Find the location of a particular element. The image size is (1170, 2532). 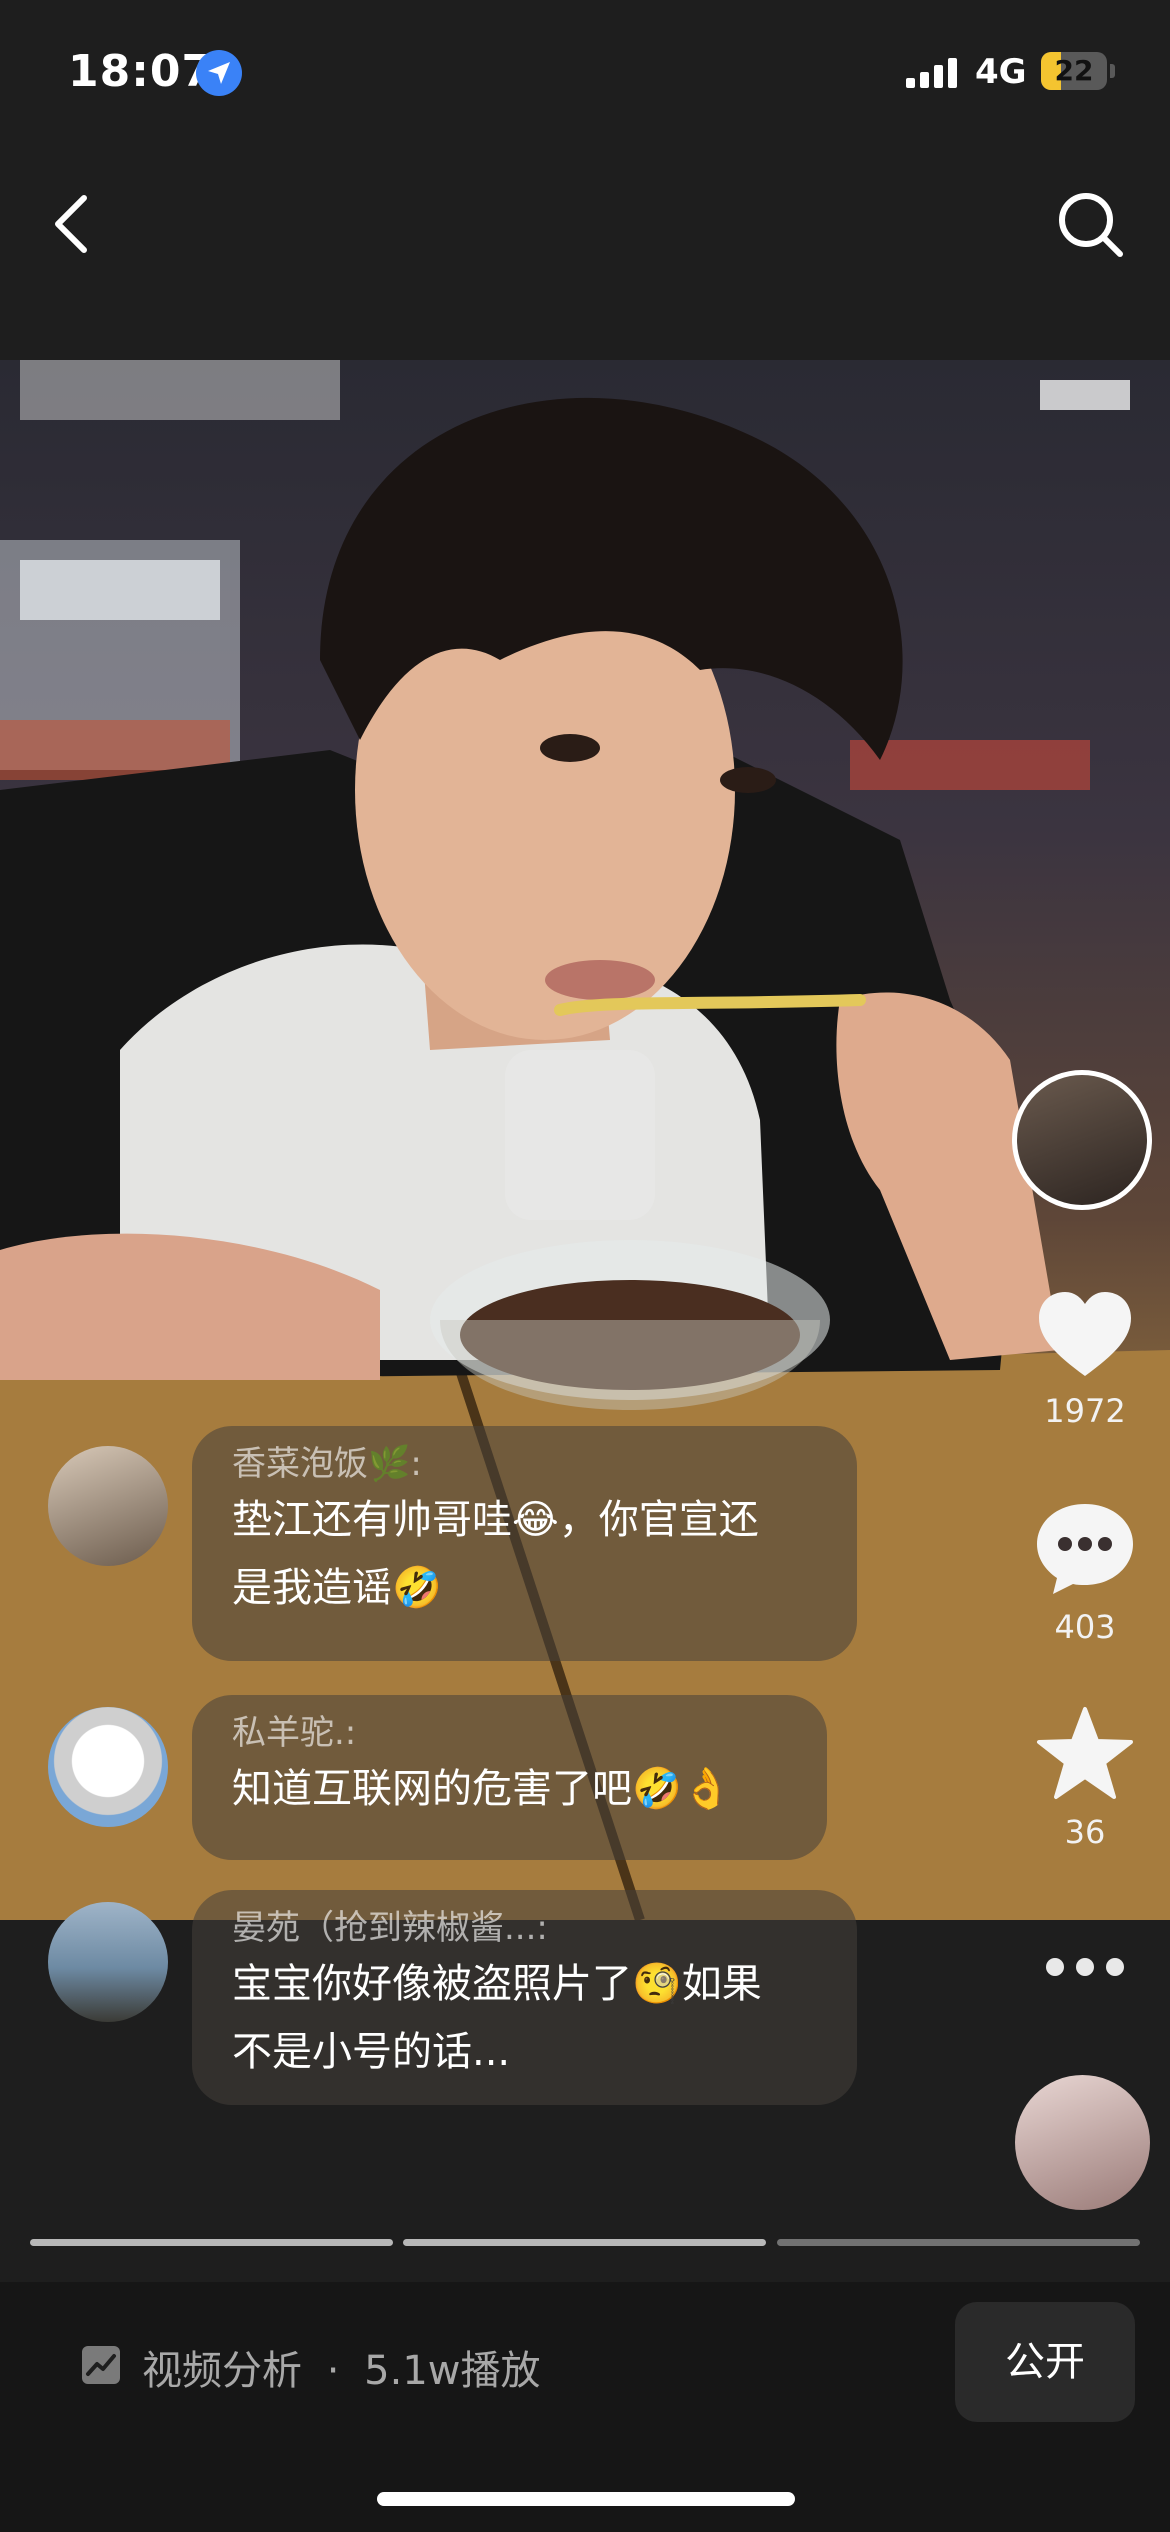

star-icon is located at coordinates (1085, 1753).